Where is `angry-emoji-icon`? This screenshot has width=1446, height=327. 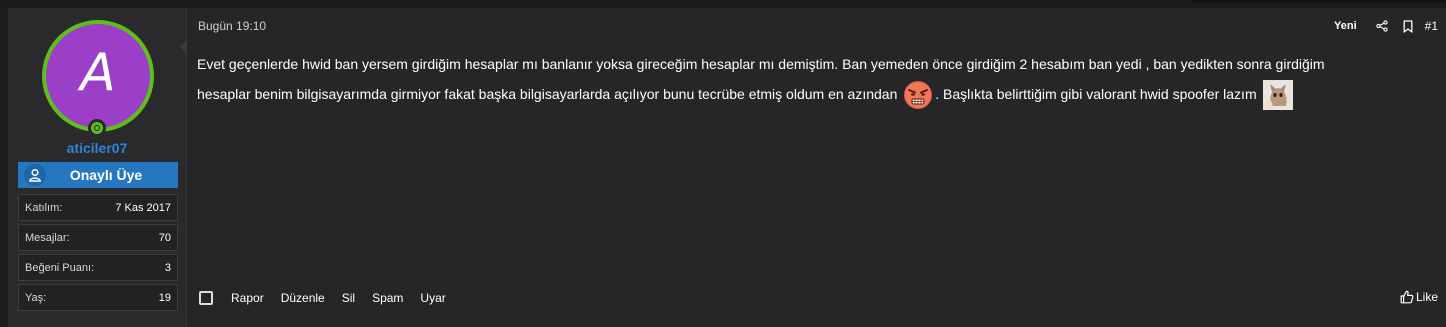 angry-emoji-icon is located at coordinates (918, 95).